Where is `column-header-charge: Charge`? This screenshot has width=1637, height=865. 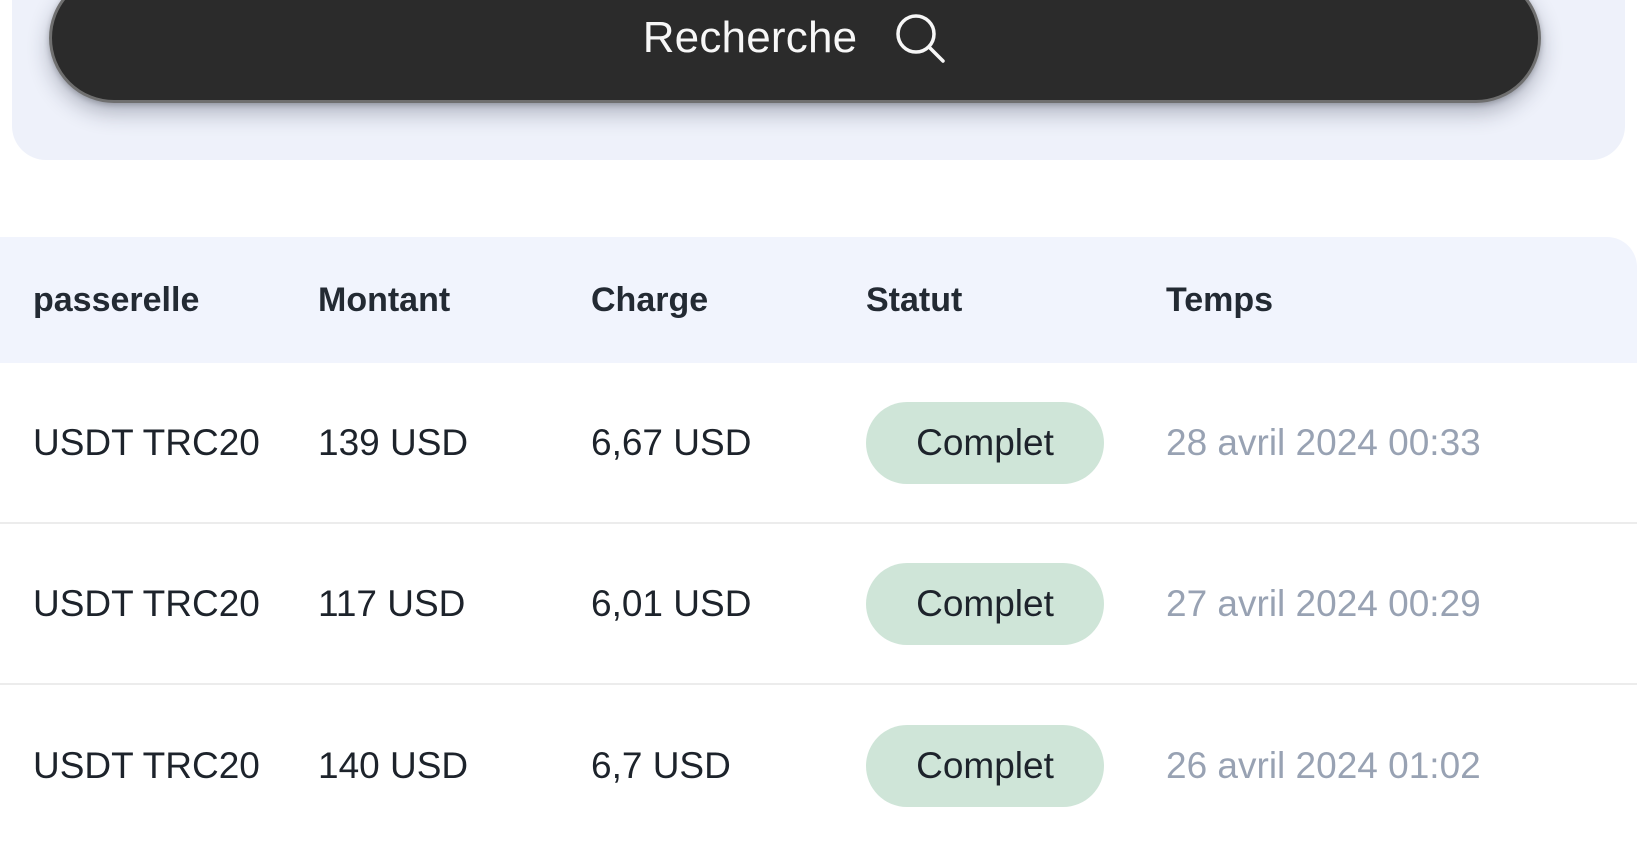 column-header-charge: Charge is located at coordinates (710, 300).